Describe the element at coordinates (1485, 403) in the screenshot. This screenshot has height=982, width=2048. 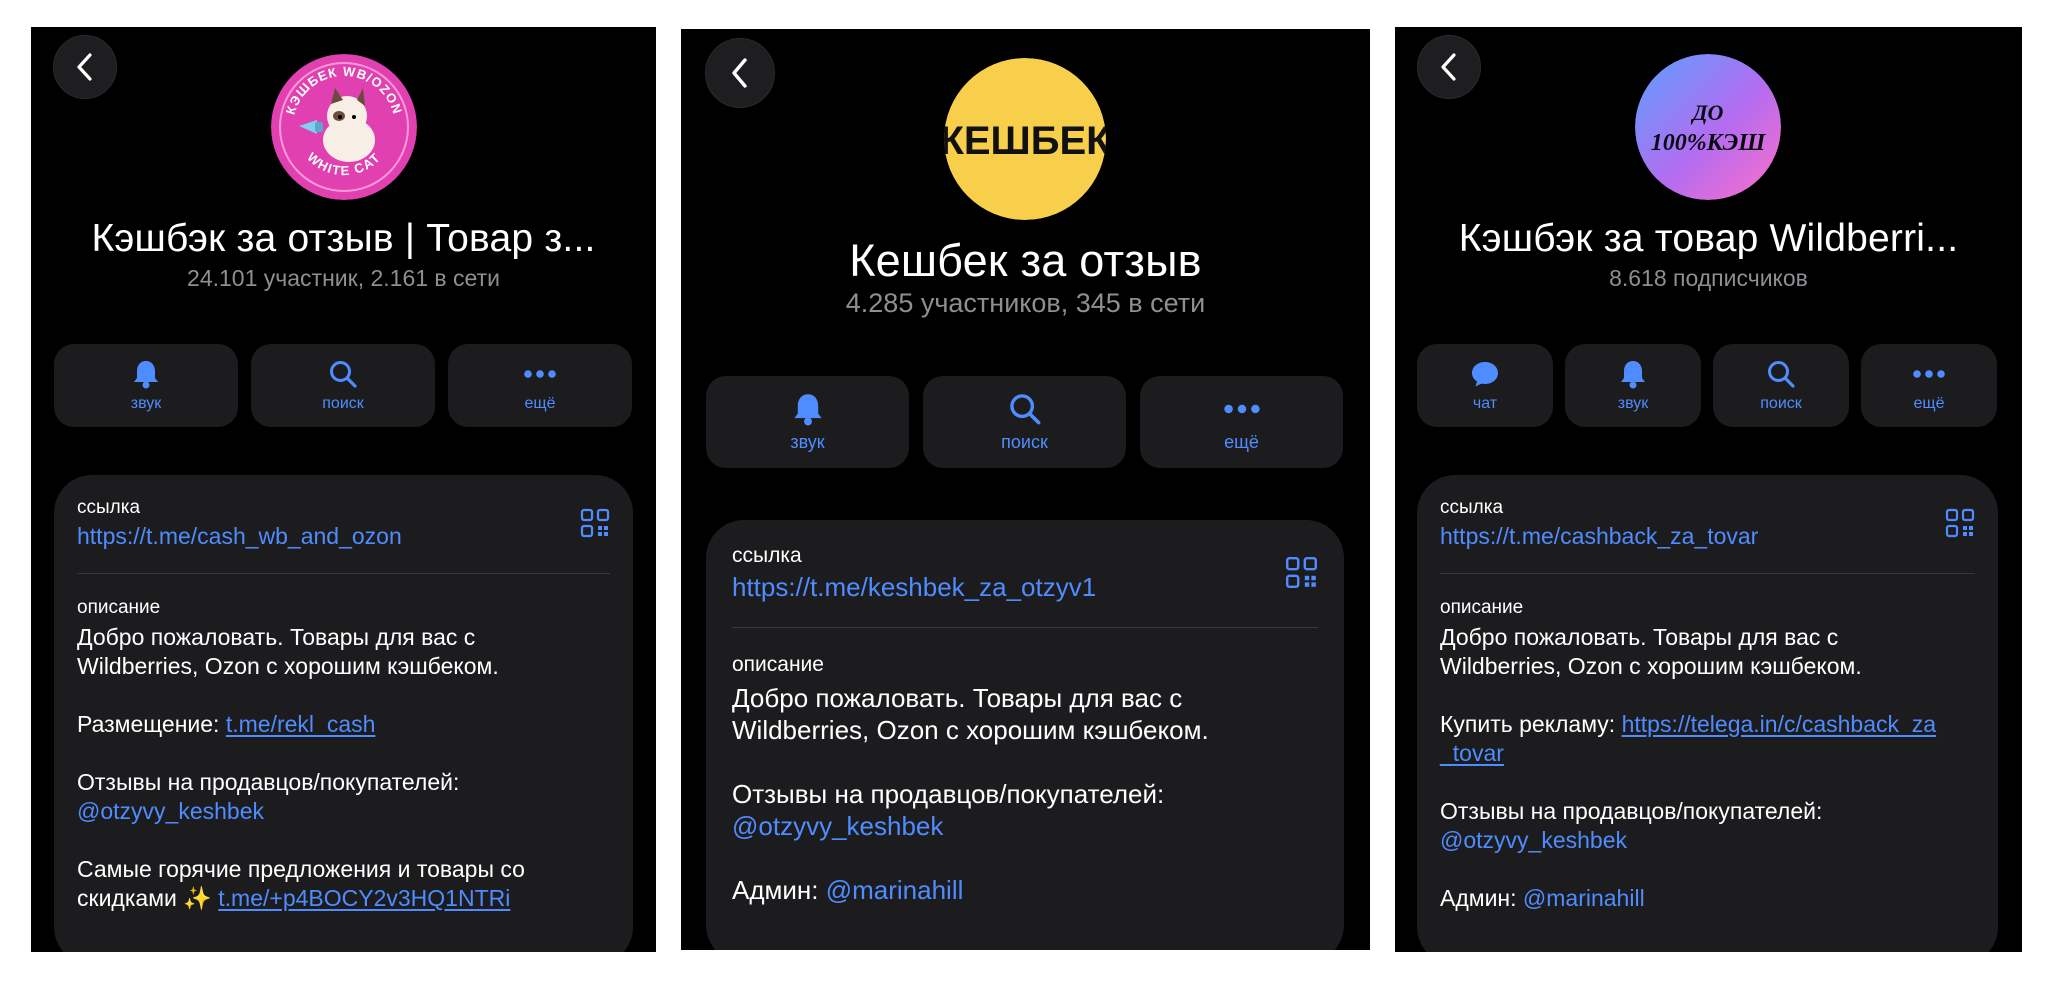
I see `chat-label: чат` at that location.